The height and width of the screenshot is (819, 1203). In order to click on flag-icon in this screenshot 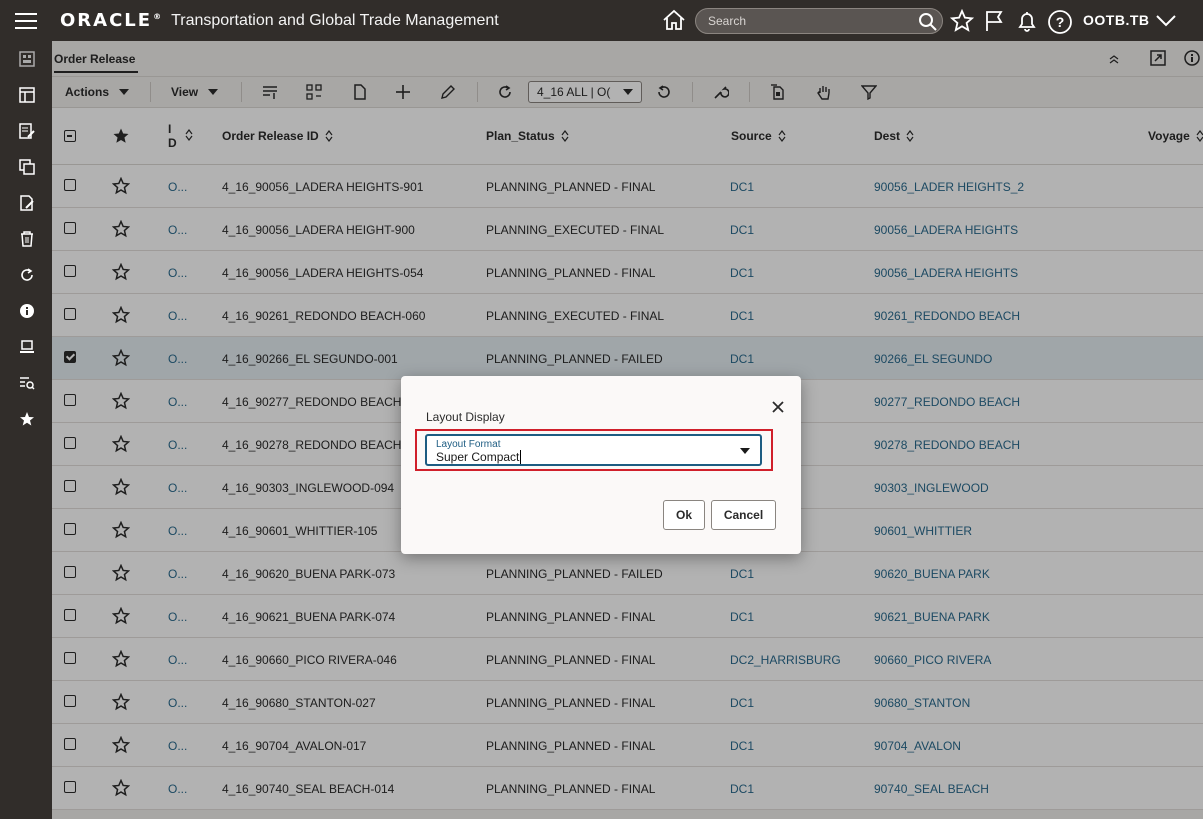, I will do `click(995, 22)`.